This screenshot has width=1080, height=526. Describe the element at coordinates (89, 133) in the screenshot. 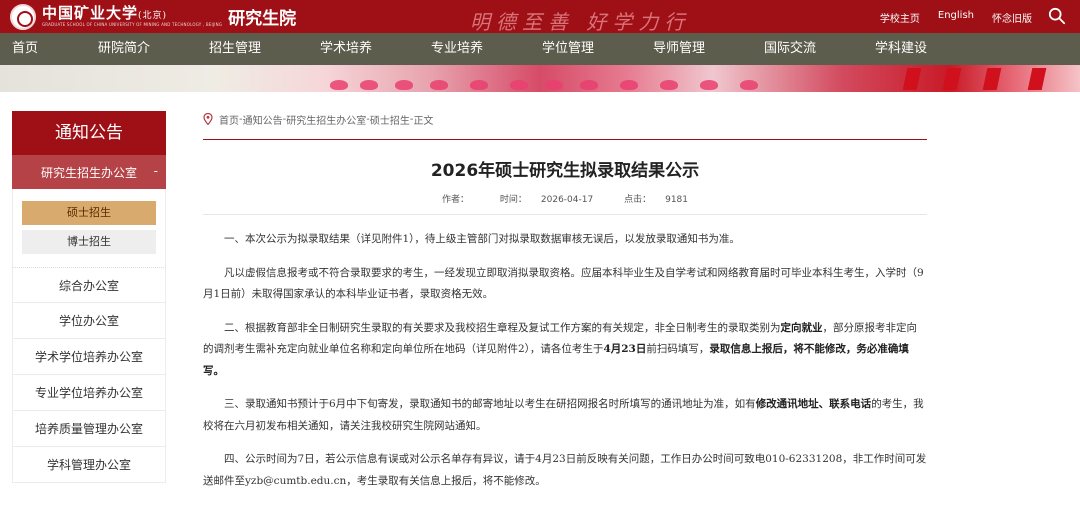

I see `sidebar-title: 通知公告` at that location.